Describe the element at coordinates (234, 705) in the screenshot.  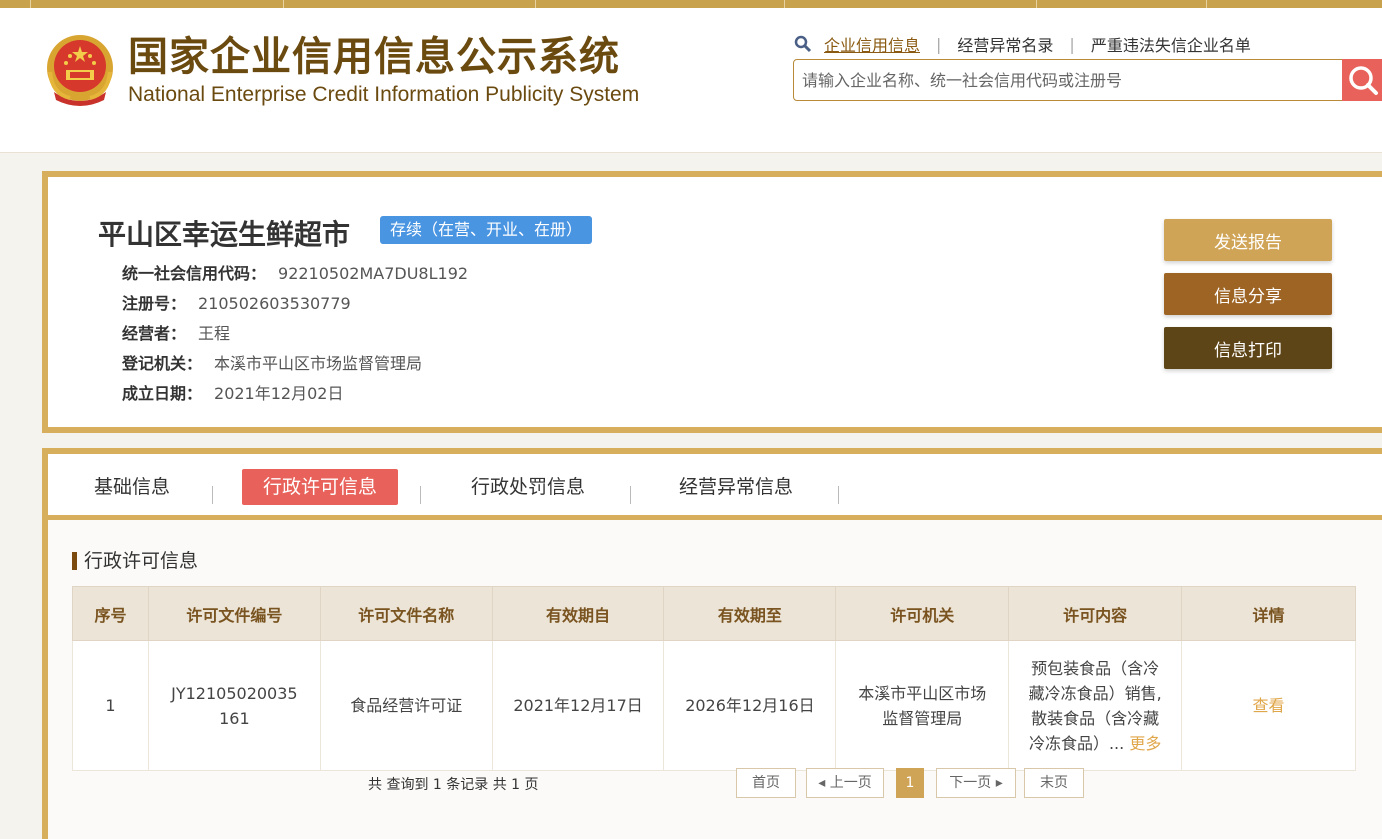
I see `cell-doc-no: JY12105020035161` at that location.